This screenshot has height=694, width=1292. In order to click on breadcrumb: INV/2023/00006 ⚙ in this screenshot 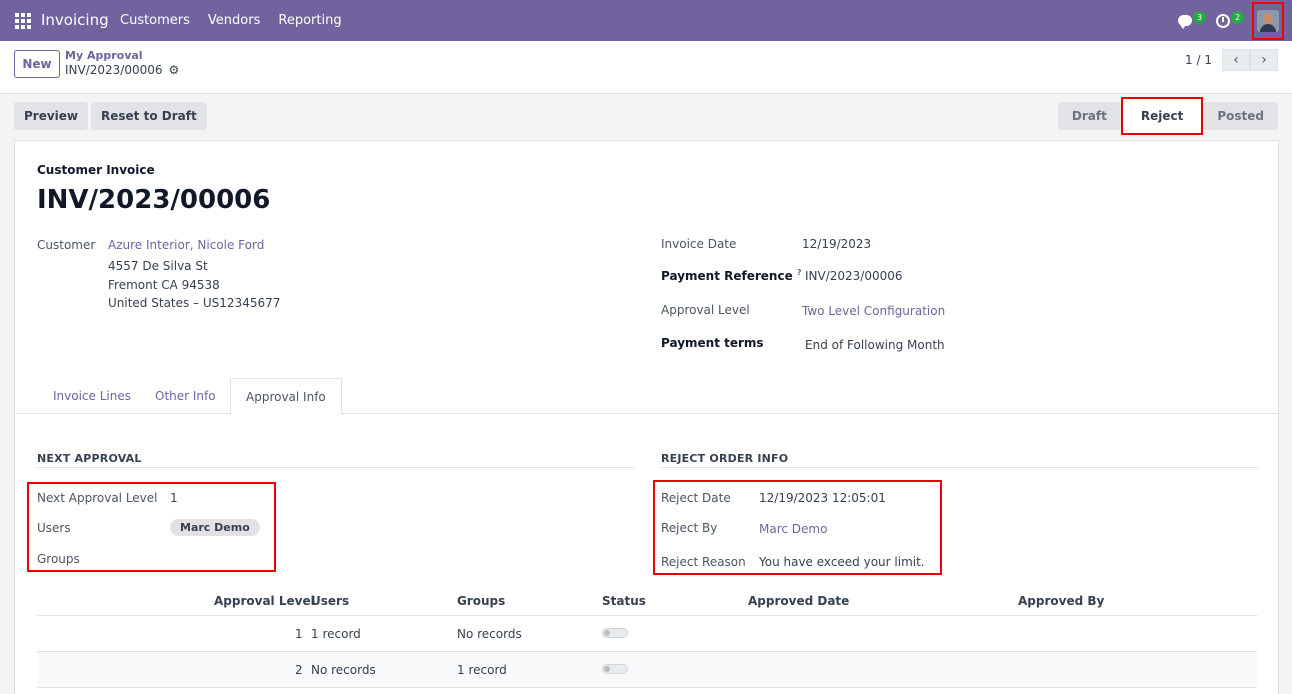, I will do `click(122, 70)`.